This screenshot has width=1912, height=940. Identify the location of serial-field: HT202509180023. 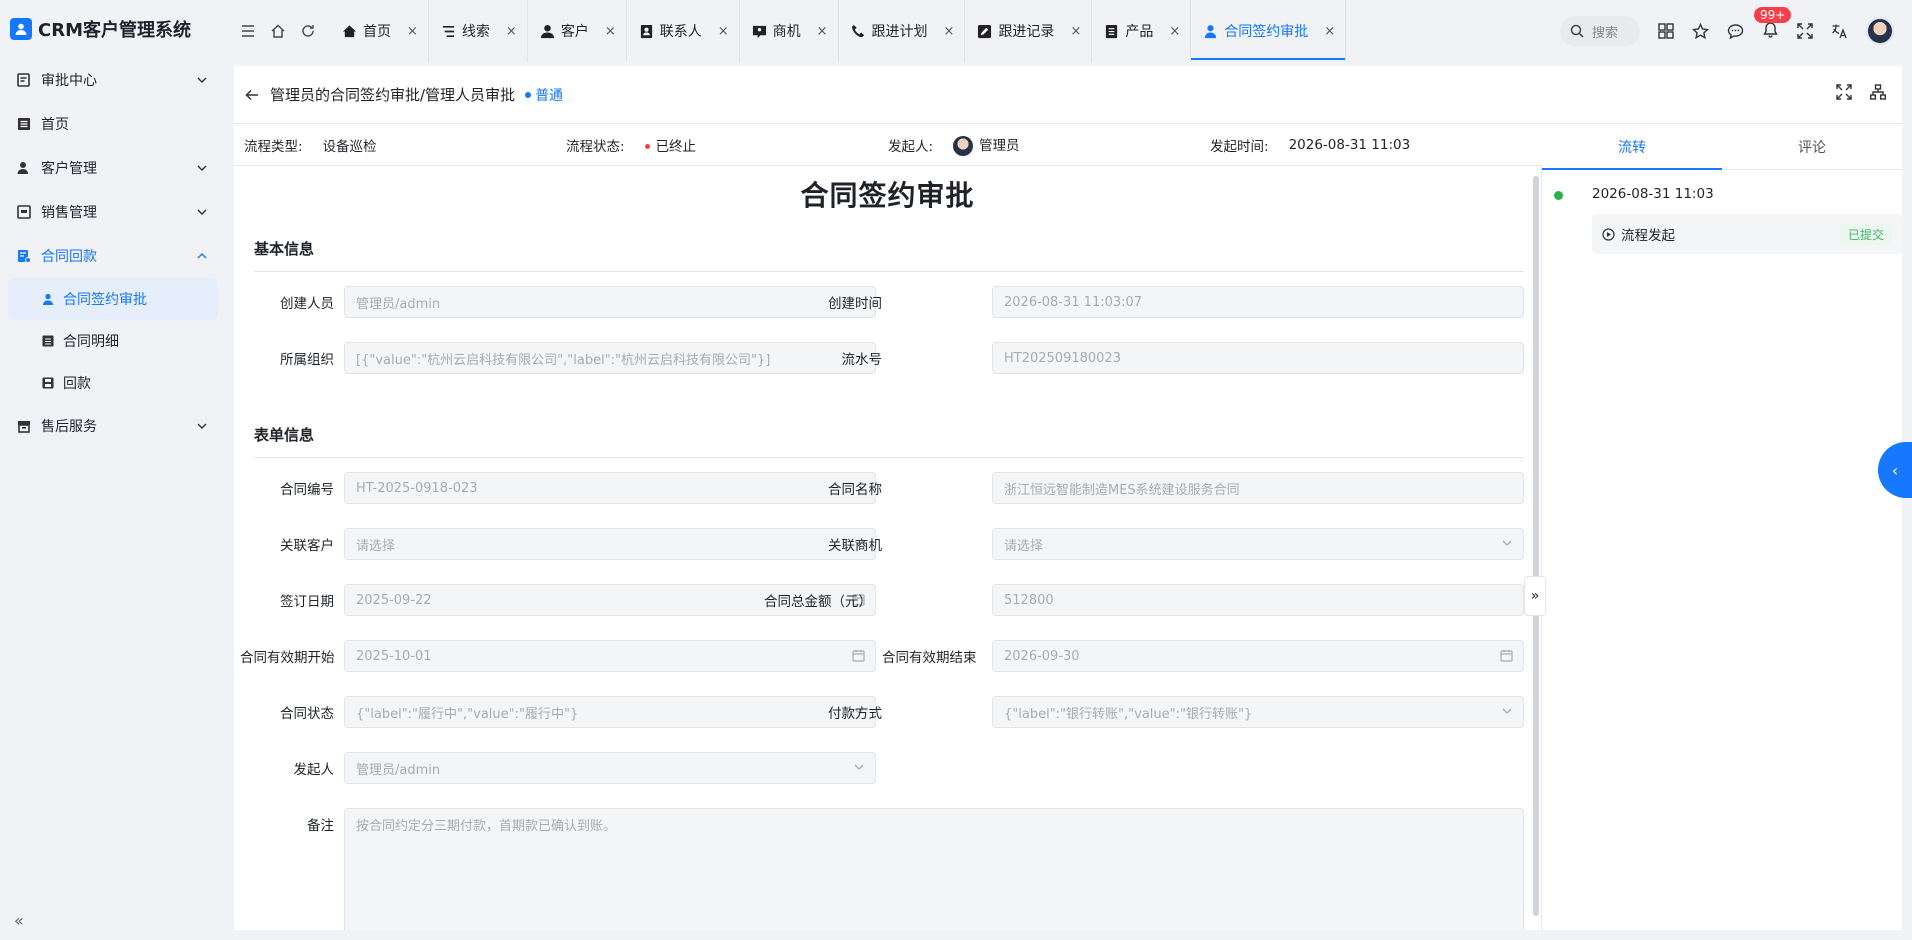
(1258, 358).